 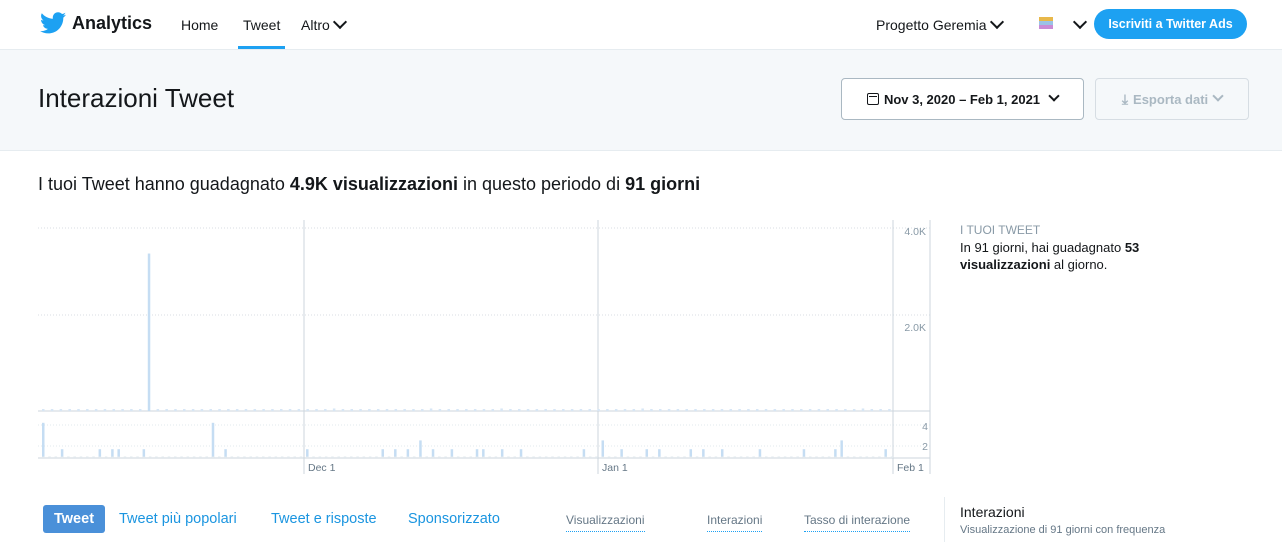 What do you see at coordinates (1172, 99) in the screenshot?
I see `export-data-button: ⤓ Esporta dati` at bounding box center [1172, 99].